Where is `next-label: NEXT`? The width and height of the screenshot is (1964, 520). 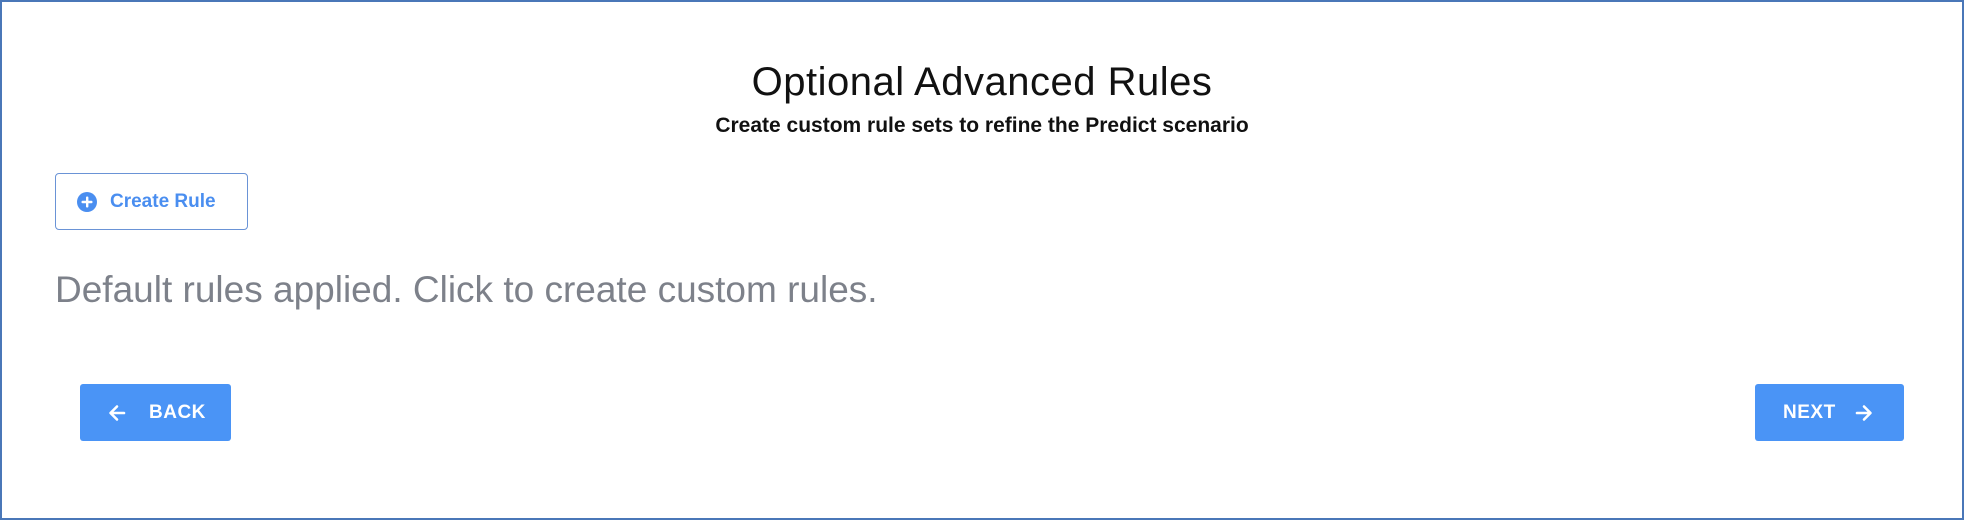
next-label: NEXT is located at coordinates (1809, 412).